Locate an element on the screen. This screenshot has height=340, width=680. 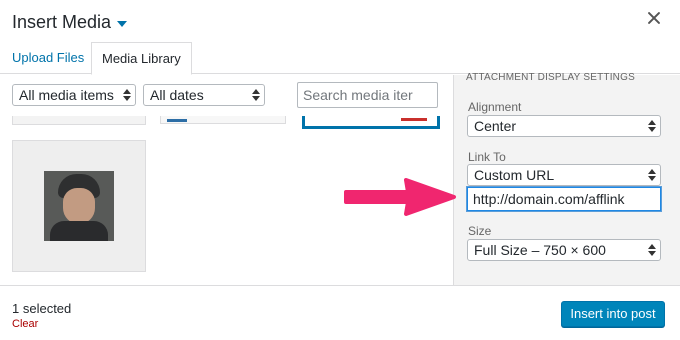
attachment-settings-heading: ATTACHMENT DISPLAY SETTINGS is located at coordinates (550, 77).